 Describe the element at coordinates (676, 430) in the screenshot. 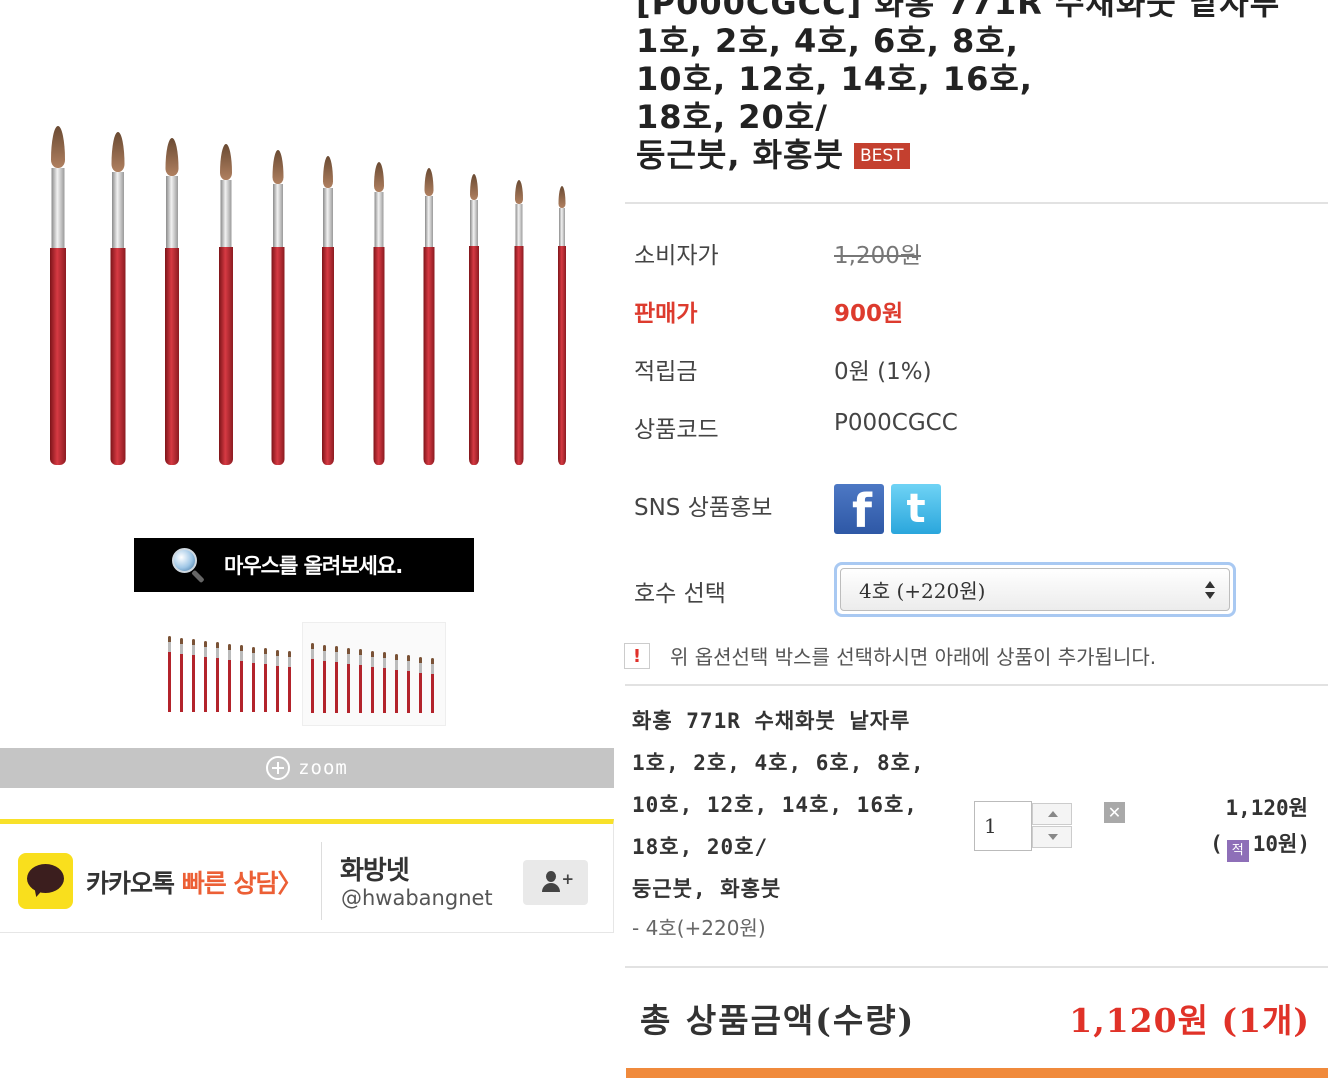

I see `product-code-label: 상품코드` at that location.